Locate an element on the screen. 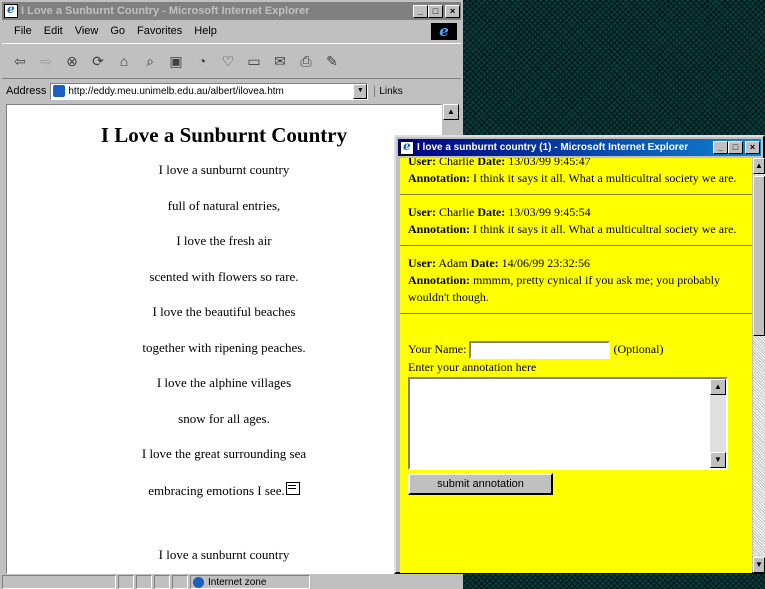  mail-icon: ✉ is located at coordinates (280, 61).